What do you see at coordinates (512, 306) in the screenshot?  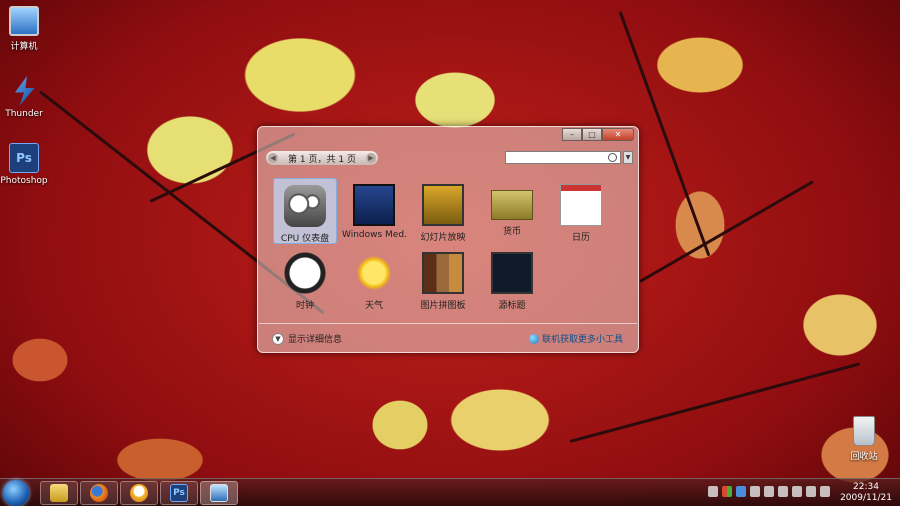 I see `gadget-name: 源标题` at bounding box center [512, 306].